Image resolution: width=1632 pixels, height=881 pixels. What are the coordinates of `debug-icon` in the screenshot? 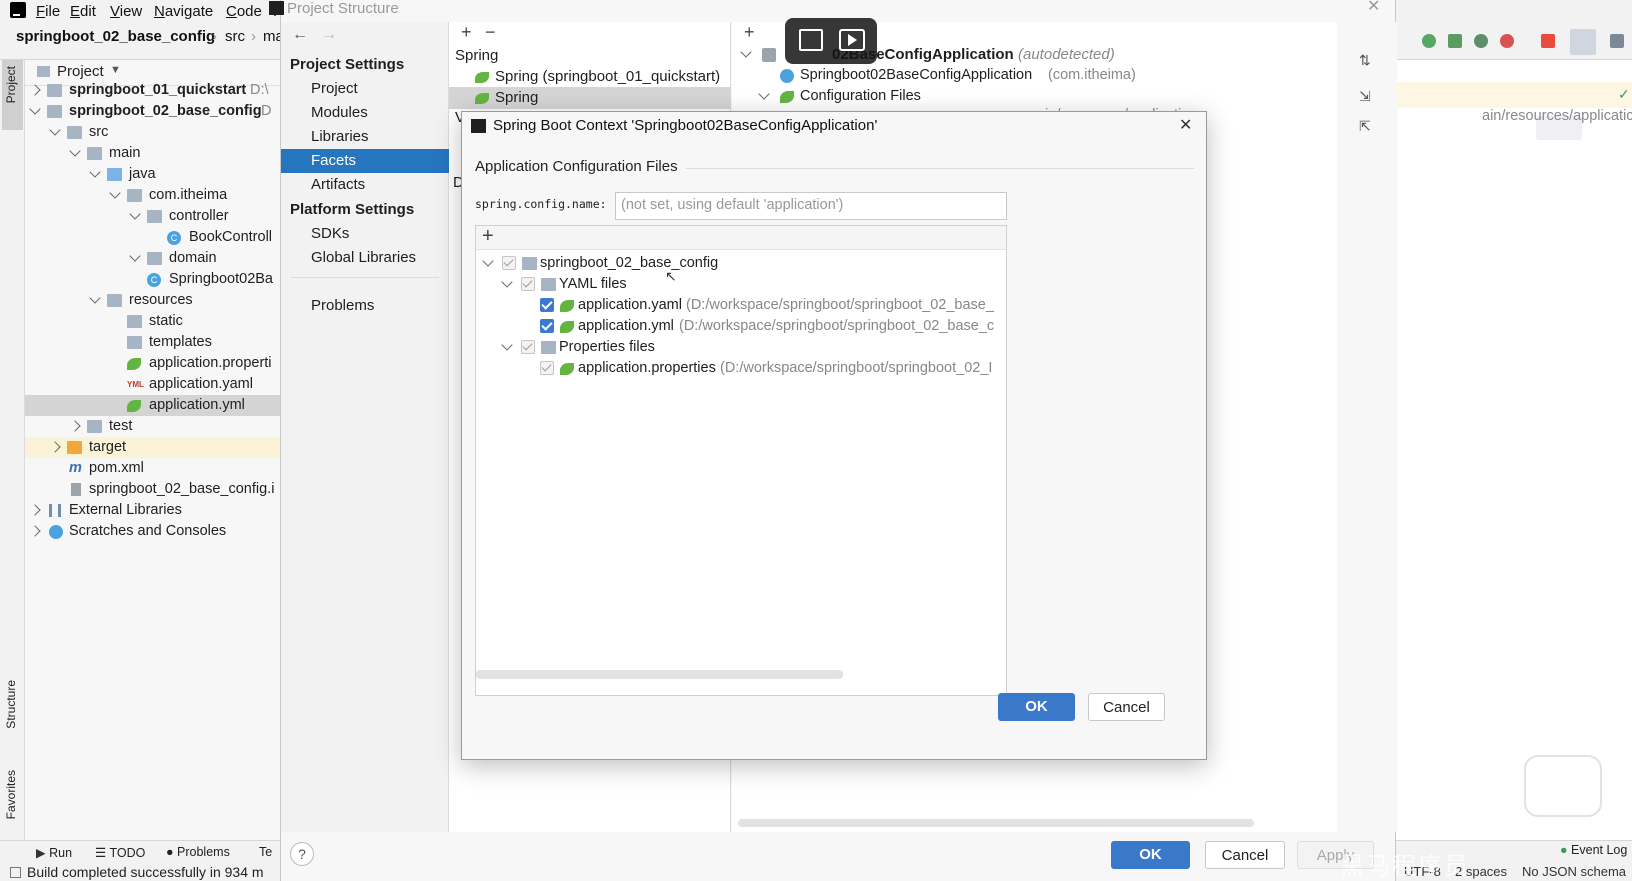 It's located at (1455, 41).